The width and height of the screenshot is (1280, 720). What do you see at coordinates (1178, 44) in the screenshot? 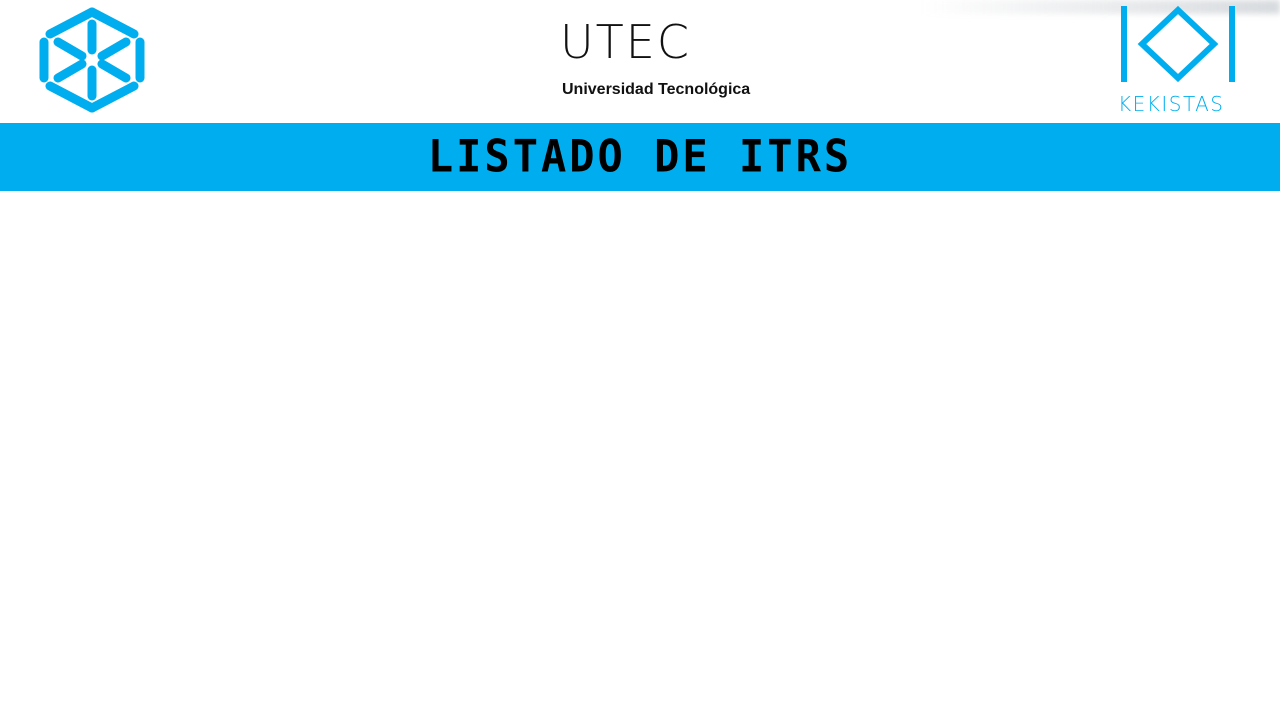
I see `kekistas-logo-icon` at bounding box center [1178, 44].